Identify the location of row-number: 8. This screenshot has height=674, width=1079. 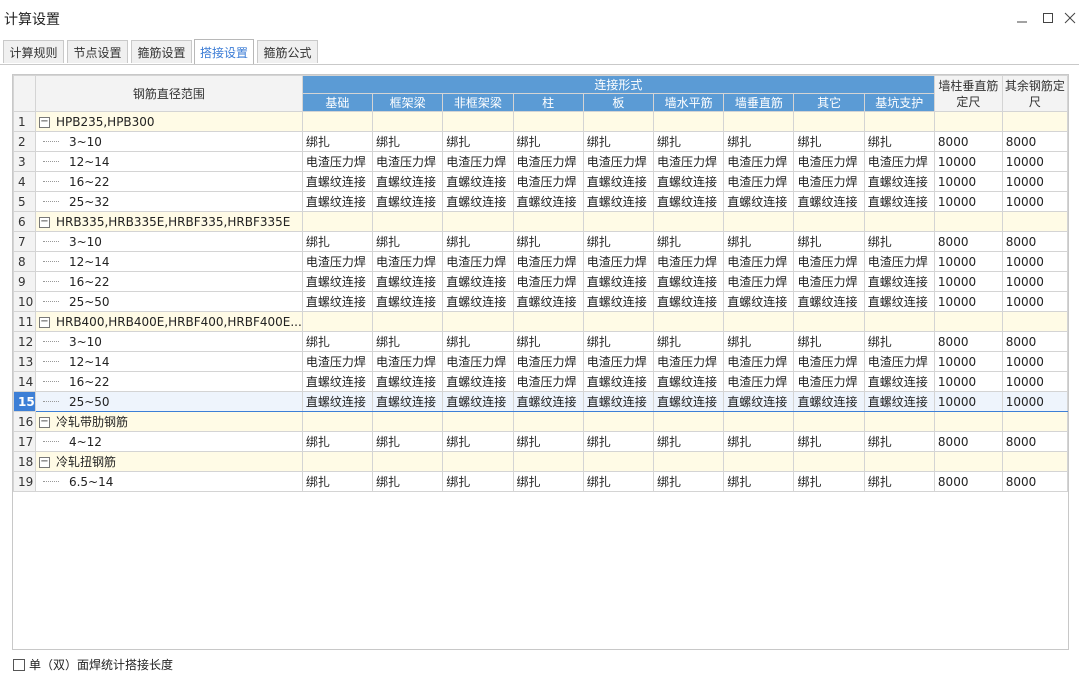
(24, 261).